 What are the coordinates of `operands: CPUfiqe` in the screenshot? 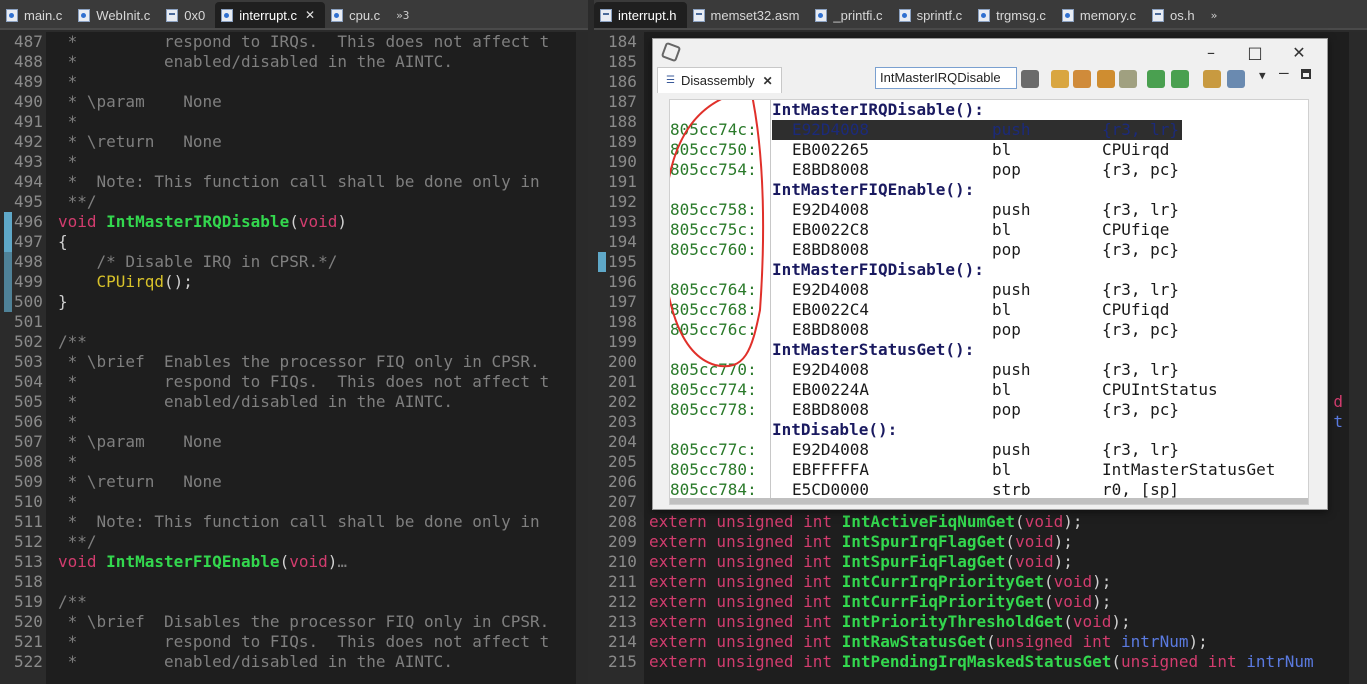 It's located at (1136, 229).